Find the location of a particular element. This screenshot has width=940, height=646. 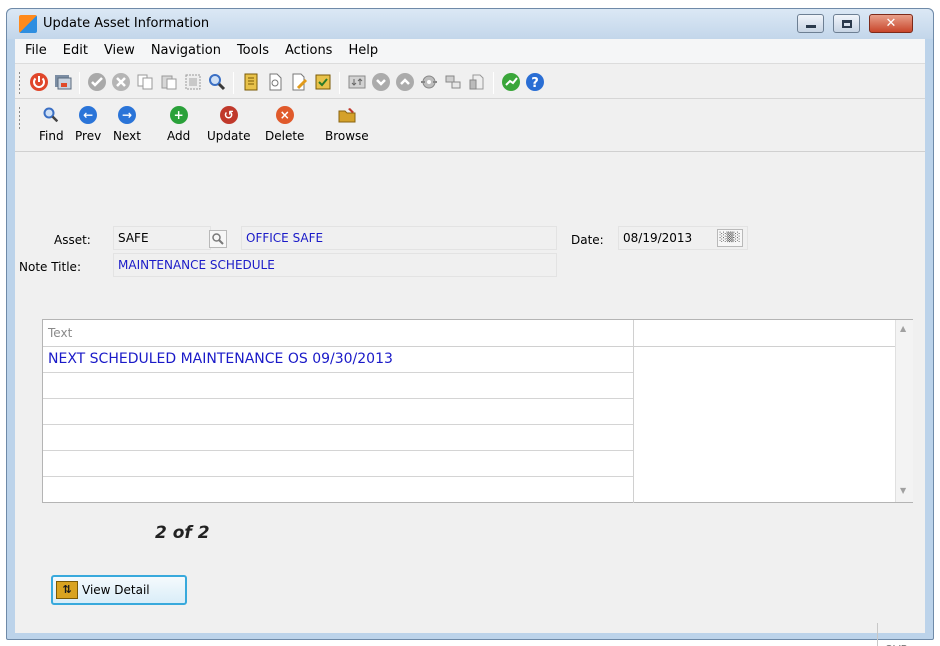

prev-button: ← Prev is located at coordinates (88, 126).